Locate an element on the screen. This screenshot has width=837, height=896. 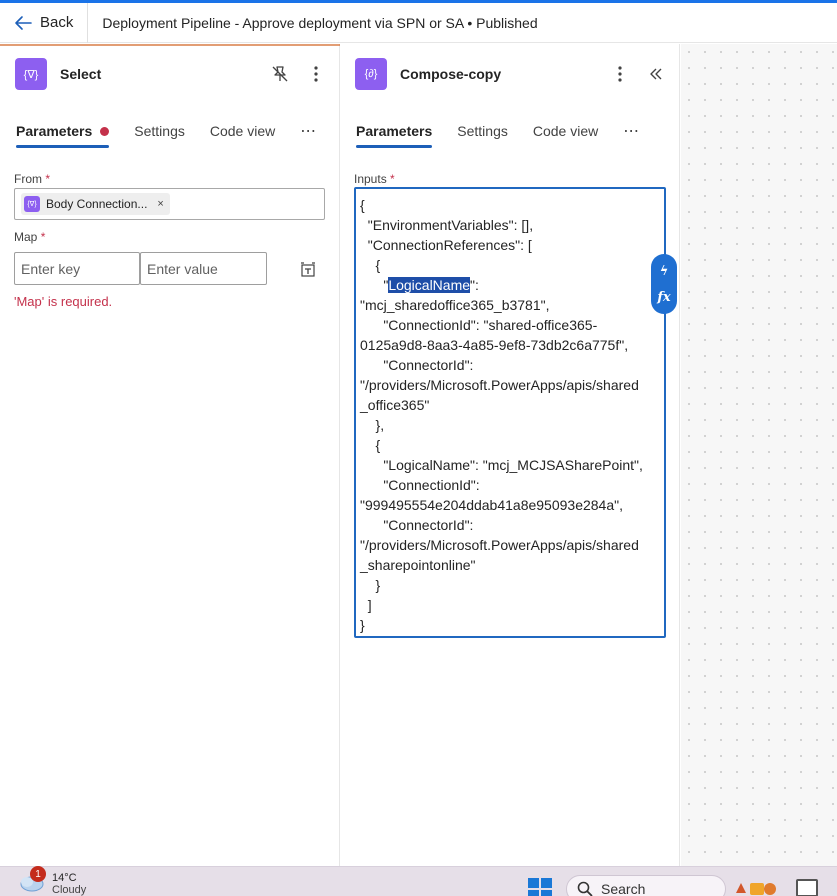
compose-icon: {∂} is located at coordinates (371, 74).